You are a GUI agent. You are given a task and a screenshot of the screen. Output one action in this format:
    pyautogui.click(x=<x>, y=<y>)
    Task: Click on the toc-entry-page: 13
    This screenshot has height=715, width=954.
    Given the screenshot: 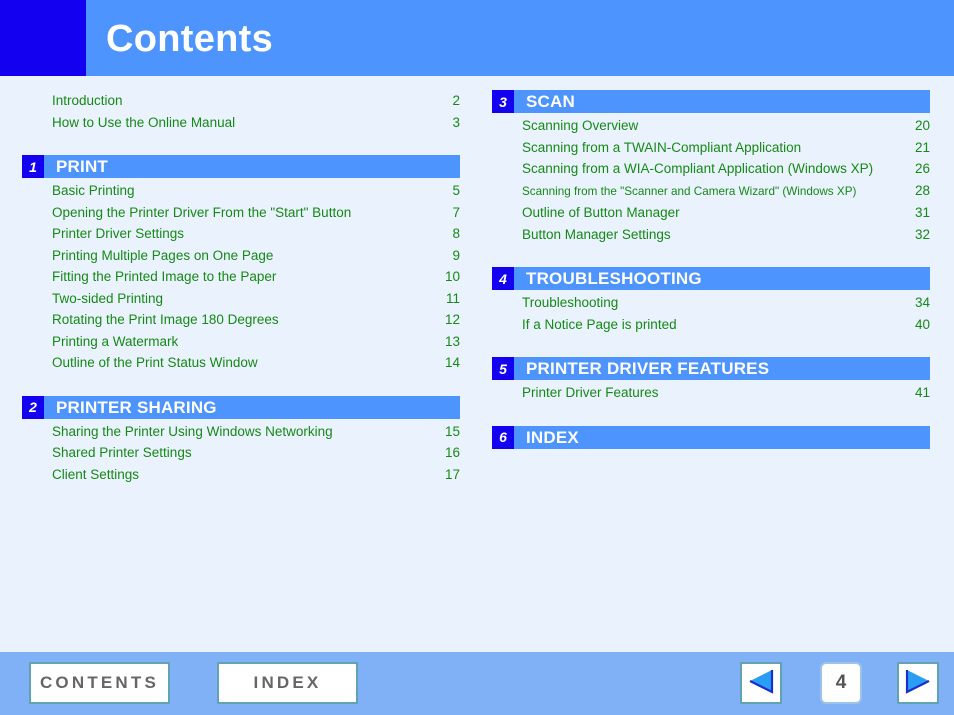 What is the action you would take?
    pyautogui.click(x=452, y=341)
    